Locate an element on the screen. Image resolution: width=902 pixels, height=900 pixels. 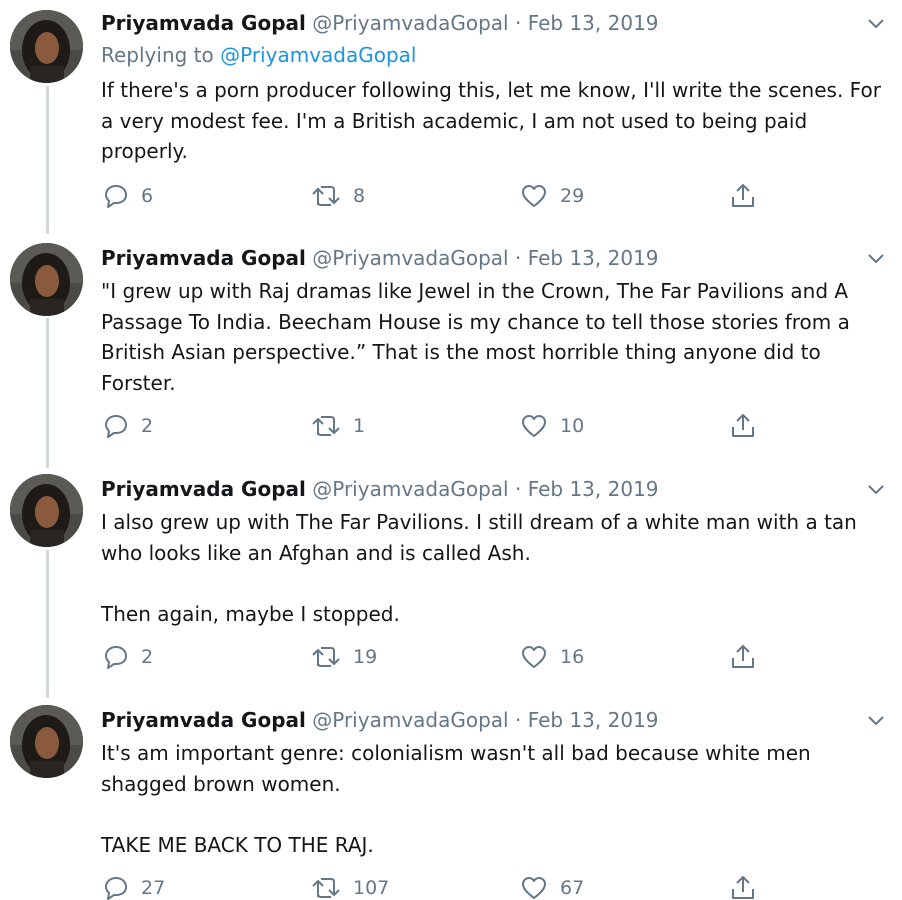
retweet-button: 19 is located at coordinates (344, 657).